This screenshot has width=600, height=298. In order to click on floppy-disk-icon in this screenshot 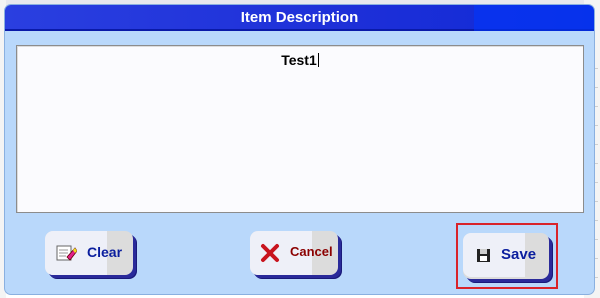, I will do `click(483, 255)`.